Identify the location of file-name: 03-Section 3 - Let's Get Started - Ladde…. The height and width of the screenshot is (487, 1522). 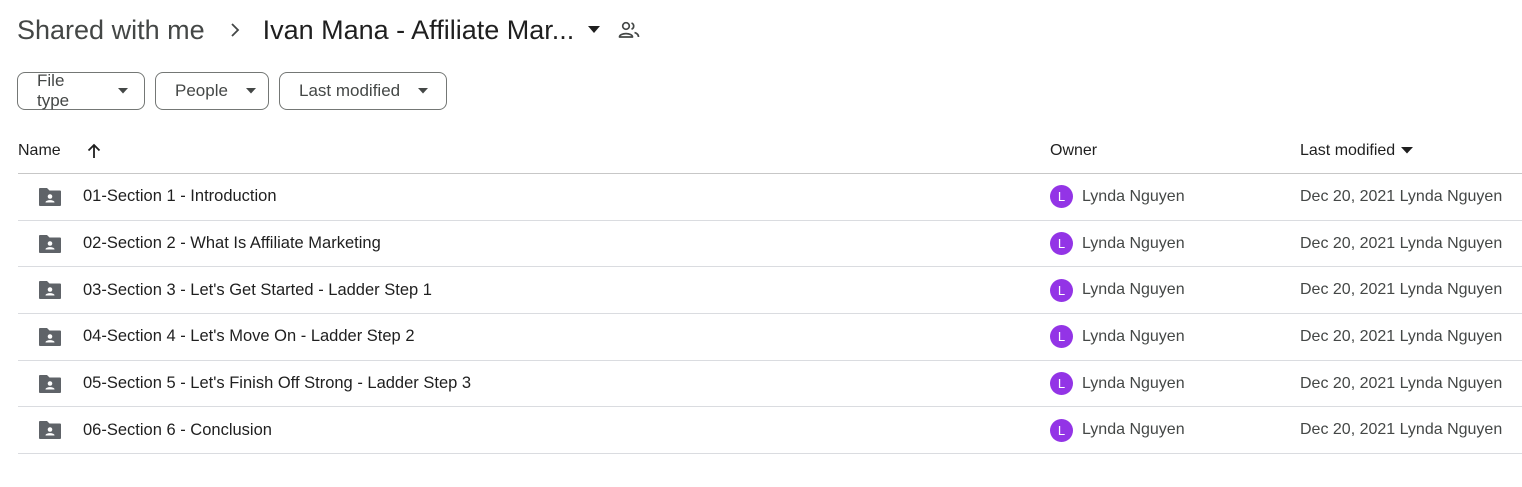
(257, 290).